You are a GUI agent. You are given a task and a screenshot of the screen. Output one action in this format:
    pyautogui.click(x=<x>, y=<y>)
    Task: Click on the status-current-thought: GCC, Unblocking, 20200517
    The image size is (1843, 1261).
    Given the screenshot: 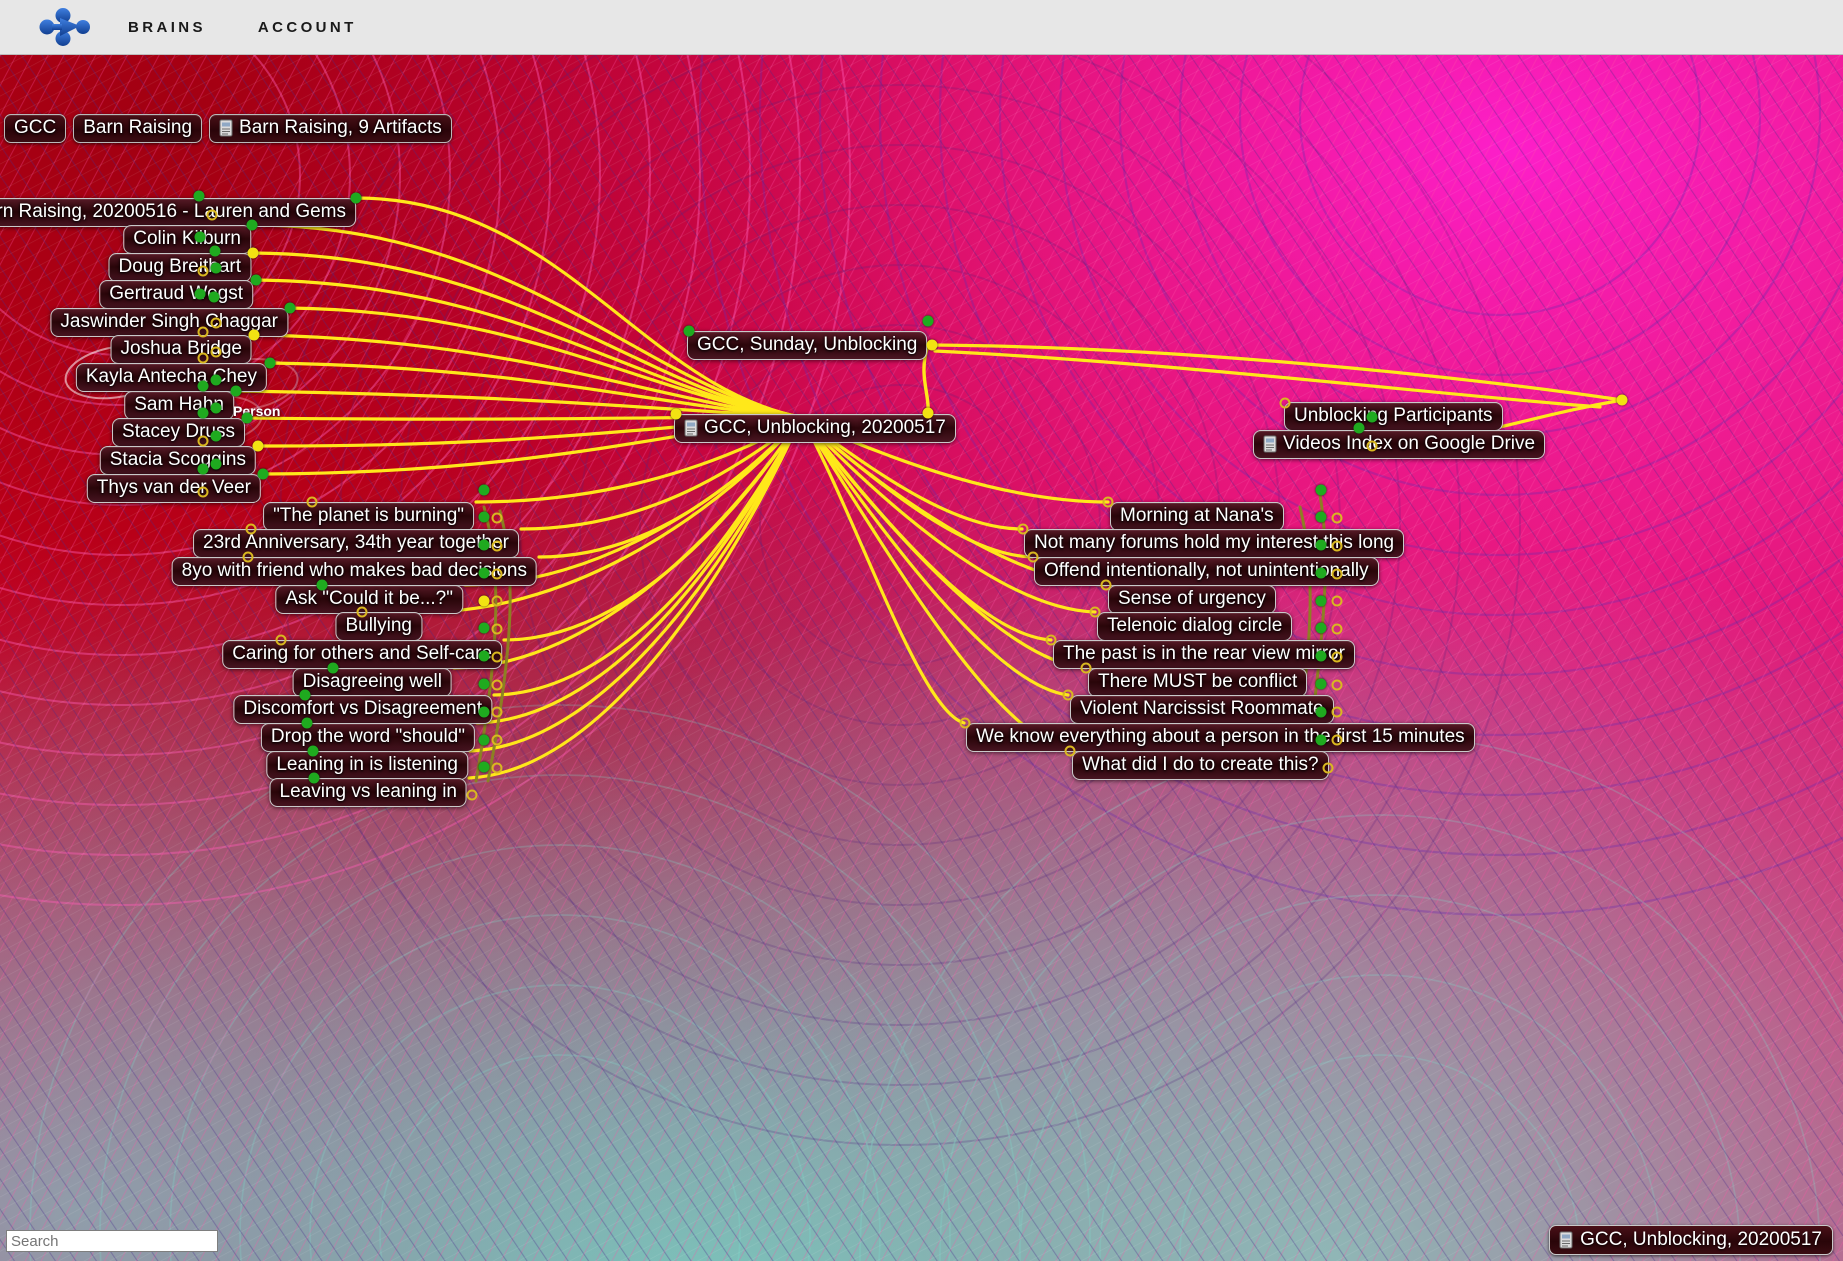 What is the action you would take?
    pyautogui.click(x=1691, y=1240)
    